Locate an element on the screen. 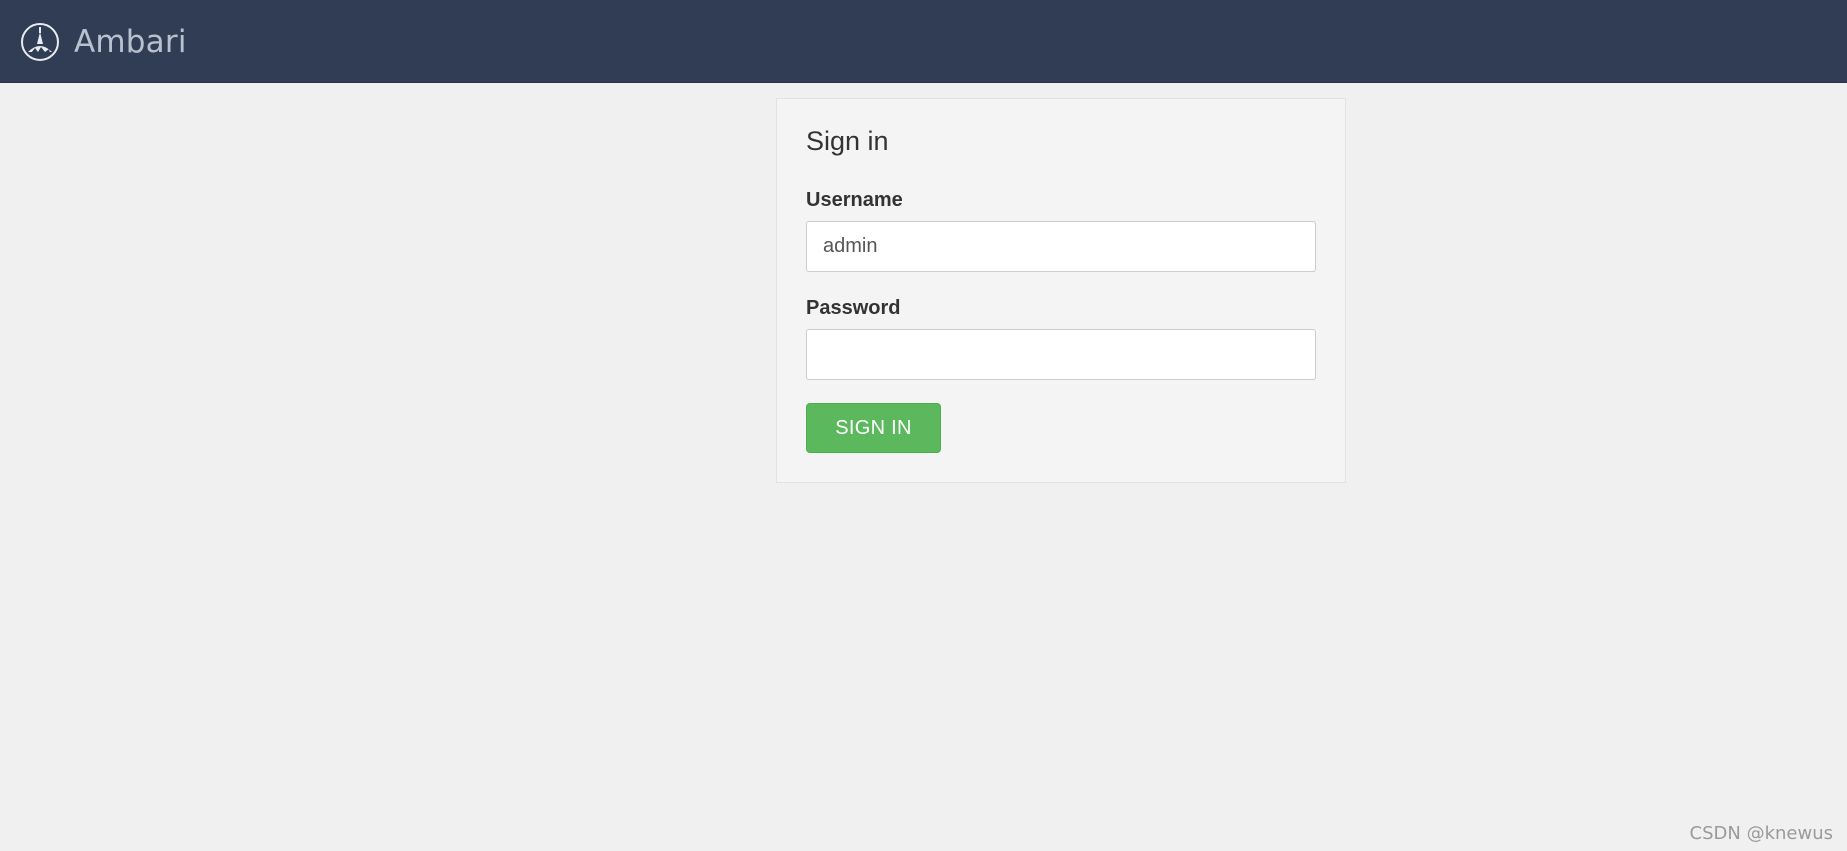  brand-link: Ambari is located at coordinates (103, 42).